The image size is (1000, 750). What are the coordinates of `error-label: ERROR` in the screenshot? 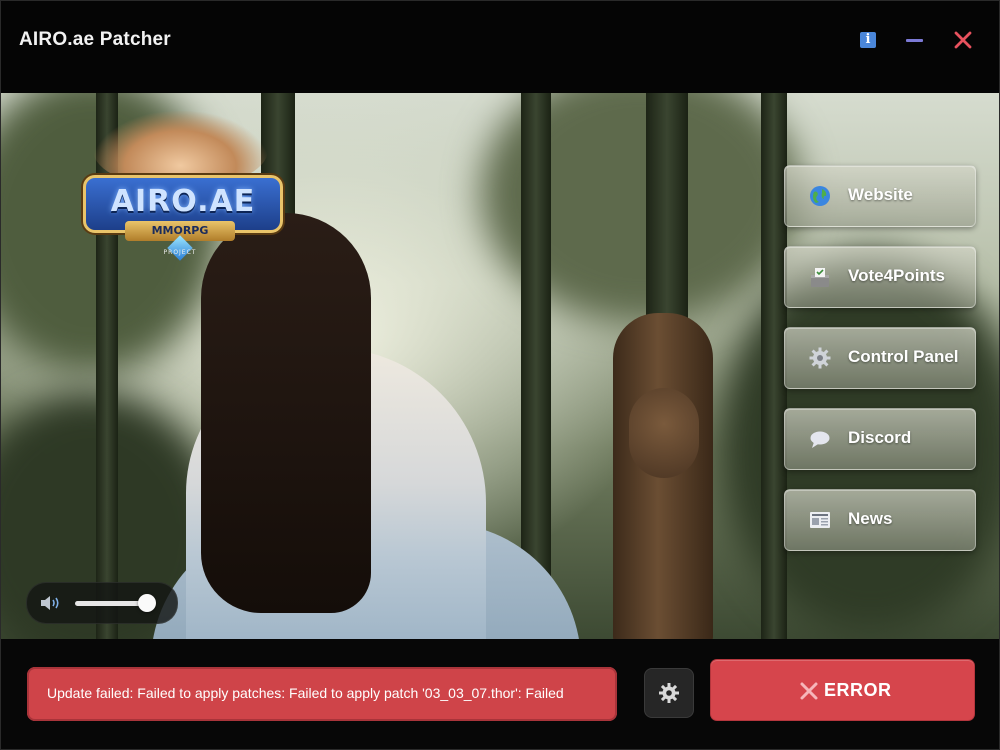 It's located at (858, 690).